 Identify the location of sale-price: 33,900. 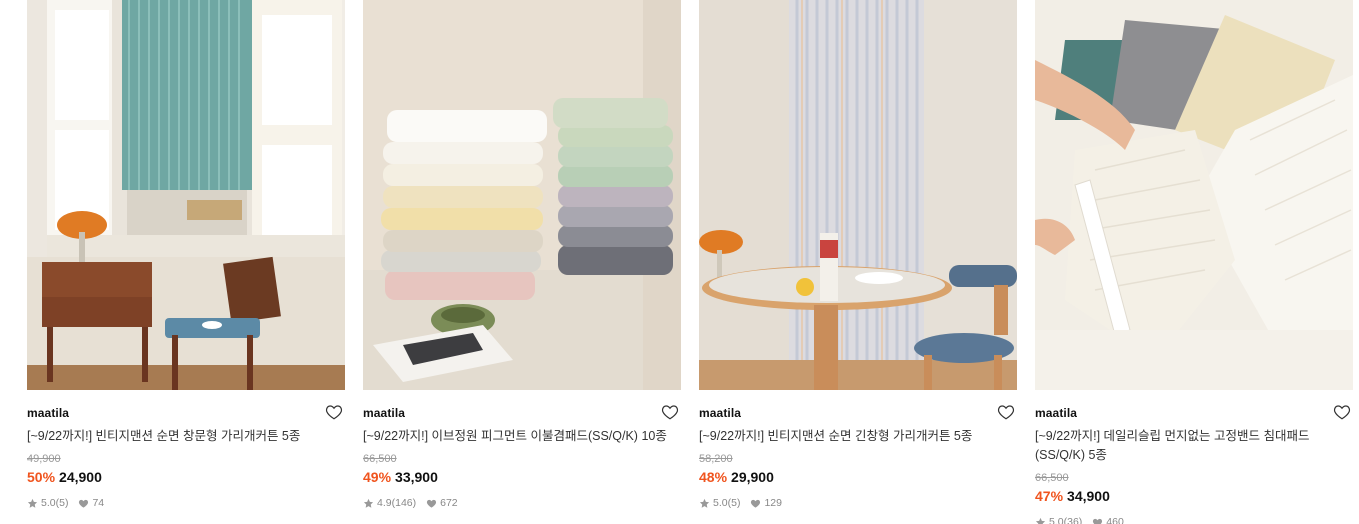
(416, 477).